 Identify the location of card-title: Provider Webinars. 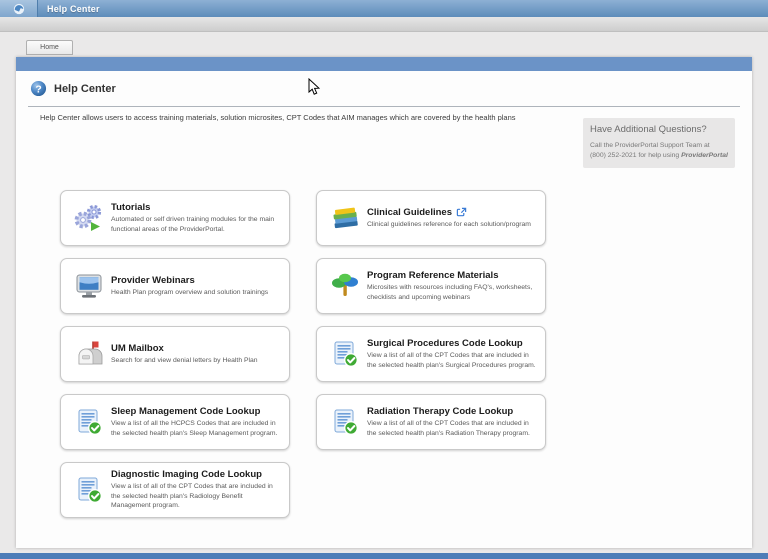
(153, 280).